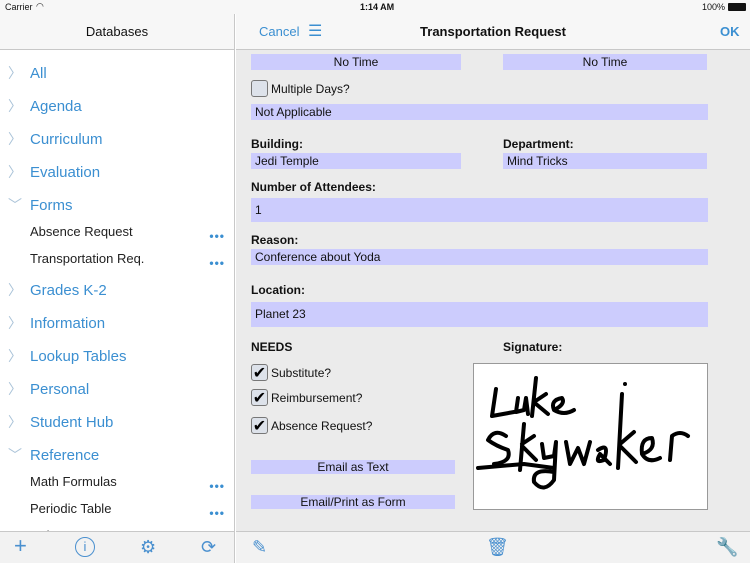 This screenshot has height=563, width=750. I want to click on sync-icon: ⟳, so click(208, 547).